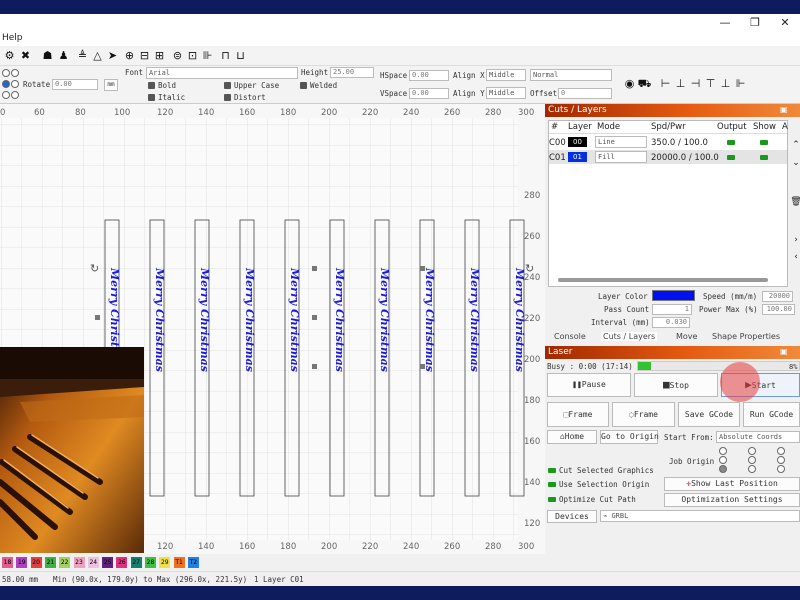 This screenshot has height=600, width=800. What do you see at coordinates (629, 83) in the screenshot?
I see `preview-icon: ◉` at bounding box center [629, 83].